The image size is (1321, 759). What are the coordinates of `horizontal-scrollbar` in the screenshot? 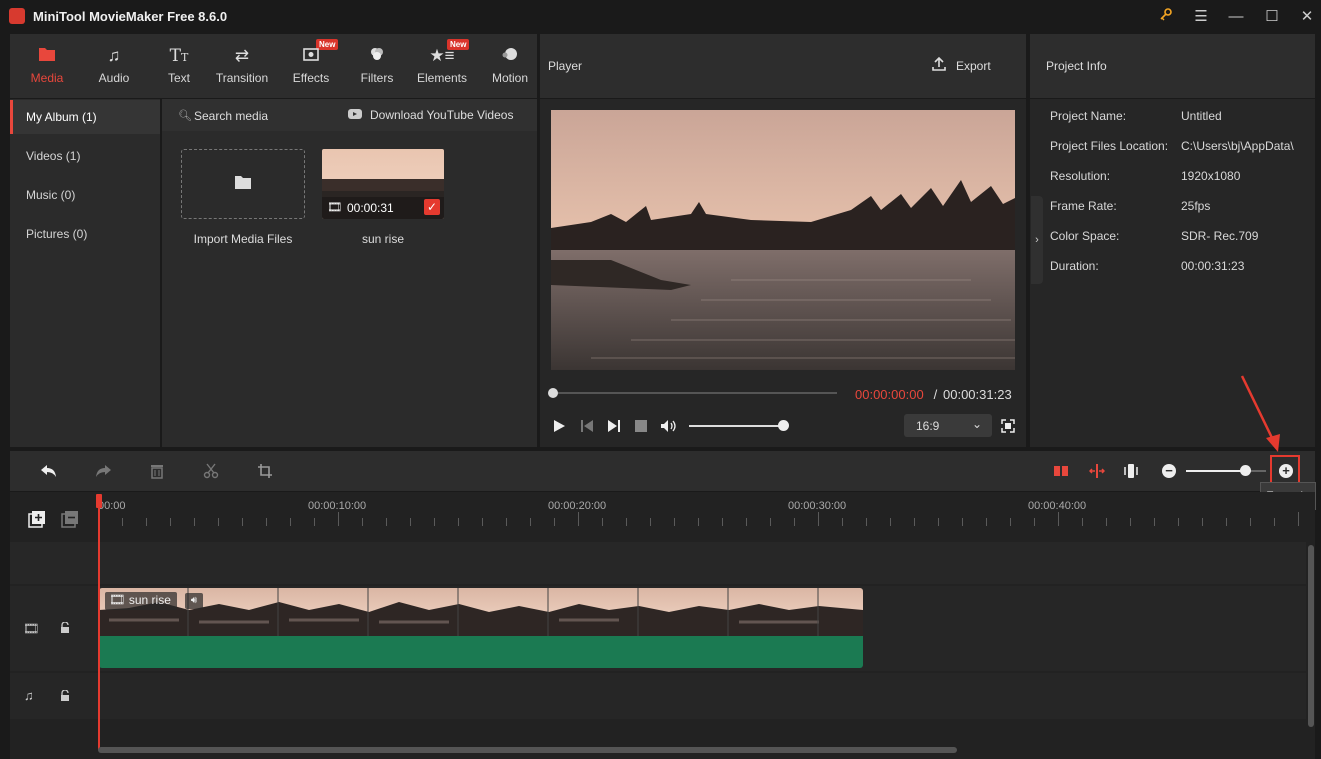 It's located at (527, 750).